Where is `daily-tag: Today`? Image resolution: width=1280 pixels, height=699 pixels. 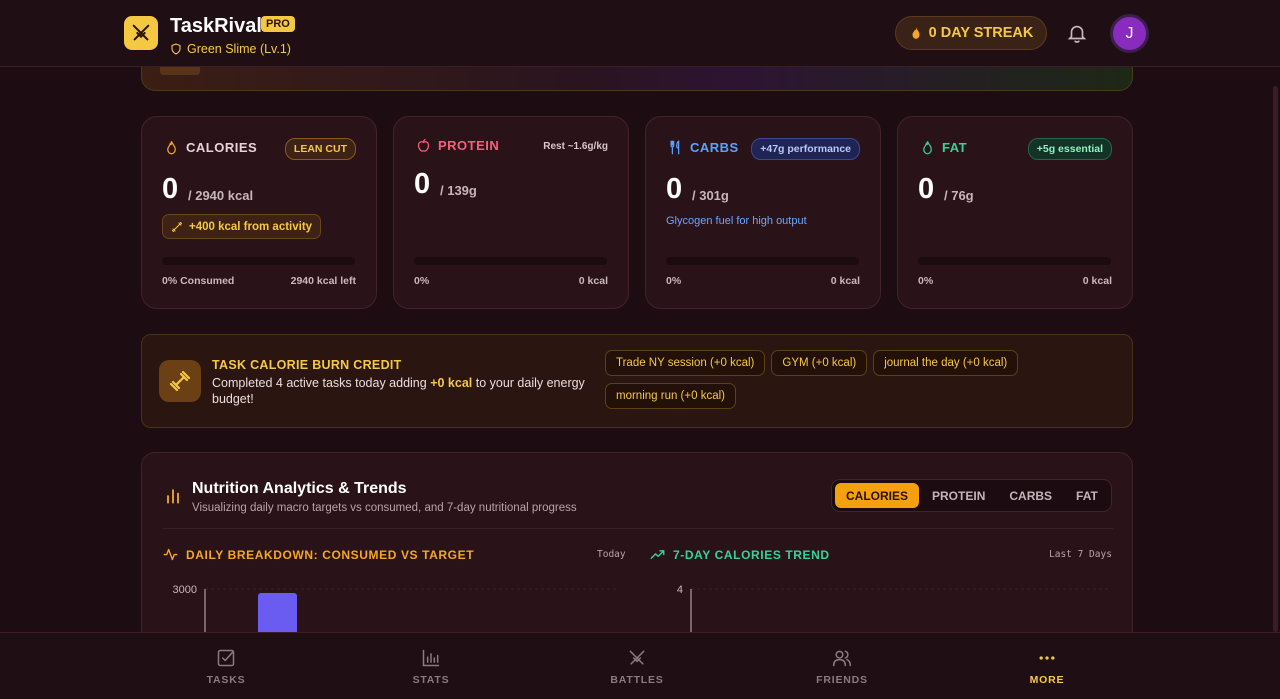
daily-tag: Today is located at coordinates (611, 554).